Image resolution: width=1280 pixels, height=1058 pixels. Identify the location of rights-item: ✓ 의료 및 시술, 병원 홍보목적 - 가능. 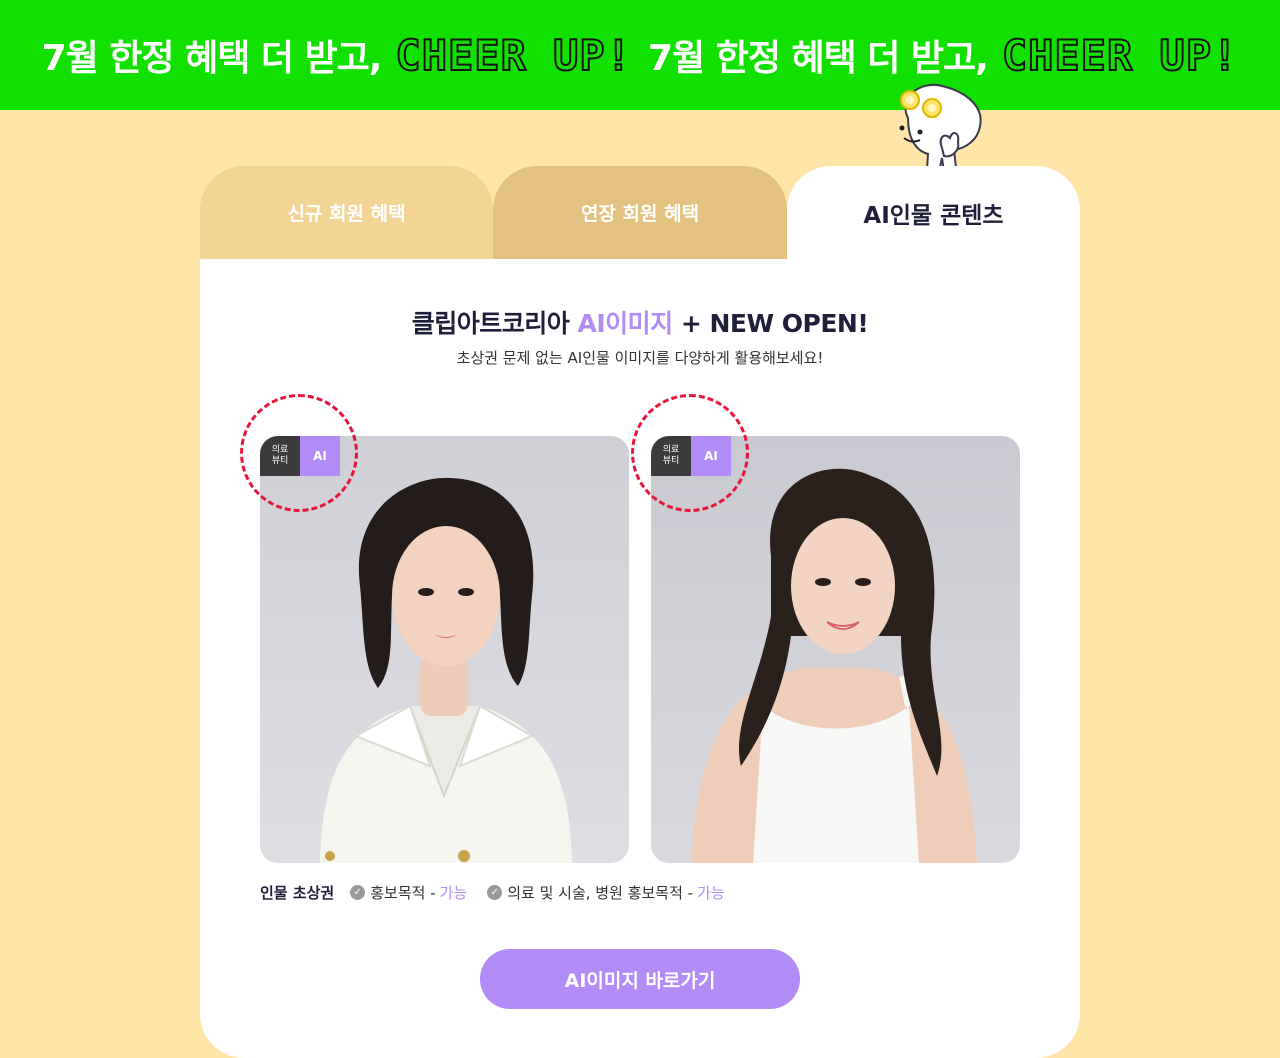
(606, 892).